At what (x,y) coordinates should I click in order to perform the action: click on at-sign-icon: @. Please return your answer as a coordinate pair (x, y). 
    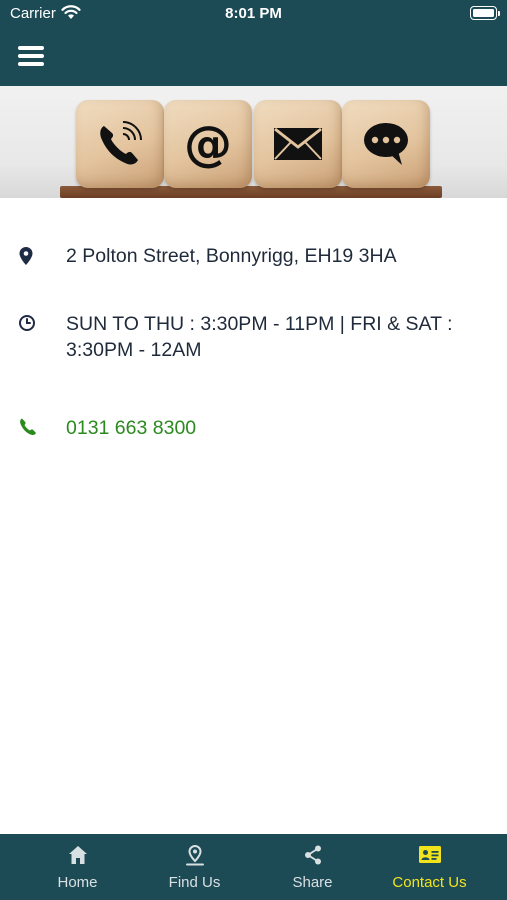
    Looking at the image, I should click on (208, 144).